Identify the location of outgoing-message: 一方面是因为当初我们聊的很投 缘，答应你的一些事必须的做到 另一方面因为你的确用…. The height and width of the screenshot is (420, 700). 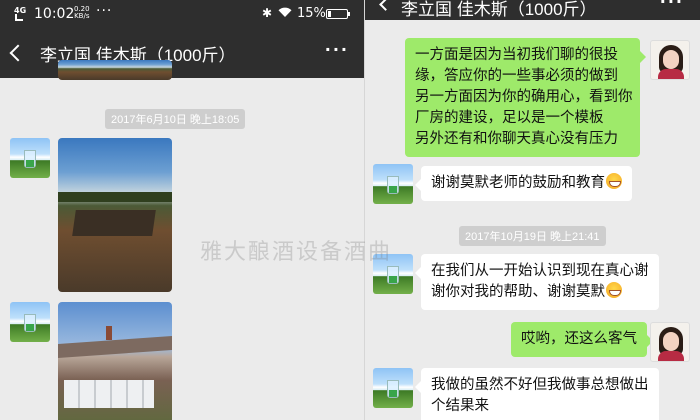
(525, 97).